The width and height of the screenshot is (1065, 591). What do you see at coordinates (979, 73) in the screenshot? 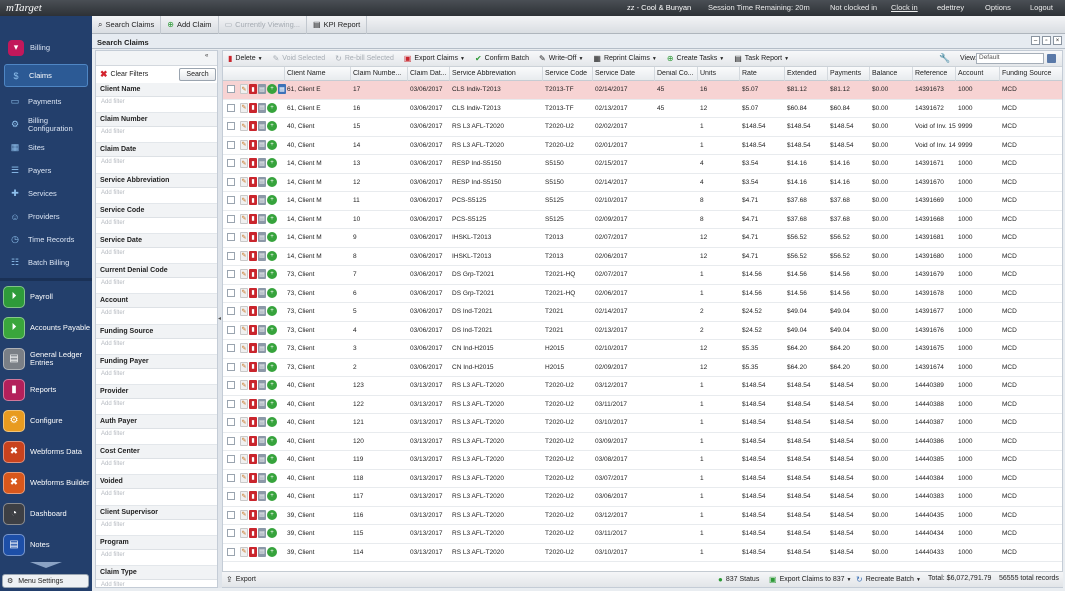
I see `column-header: Account` at bounding box center [979, 73].